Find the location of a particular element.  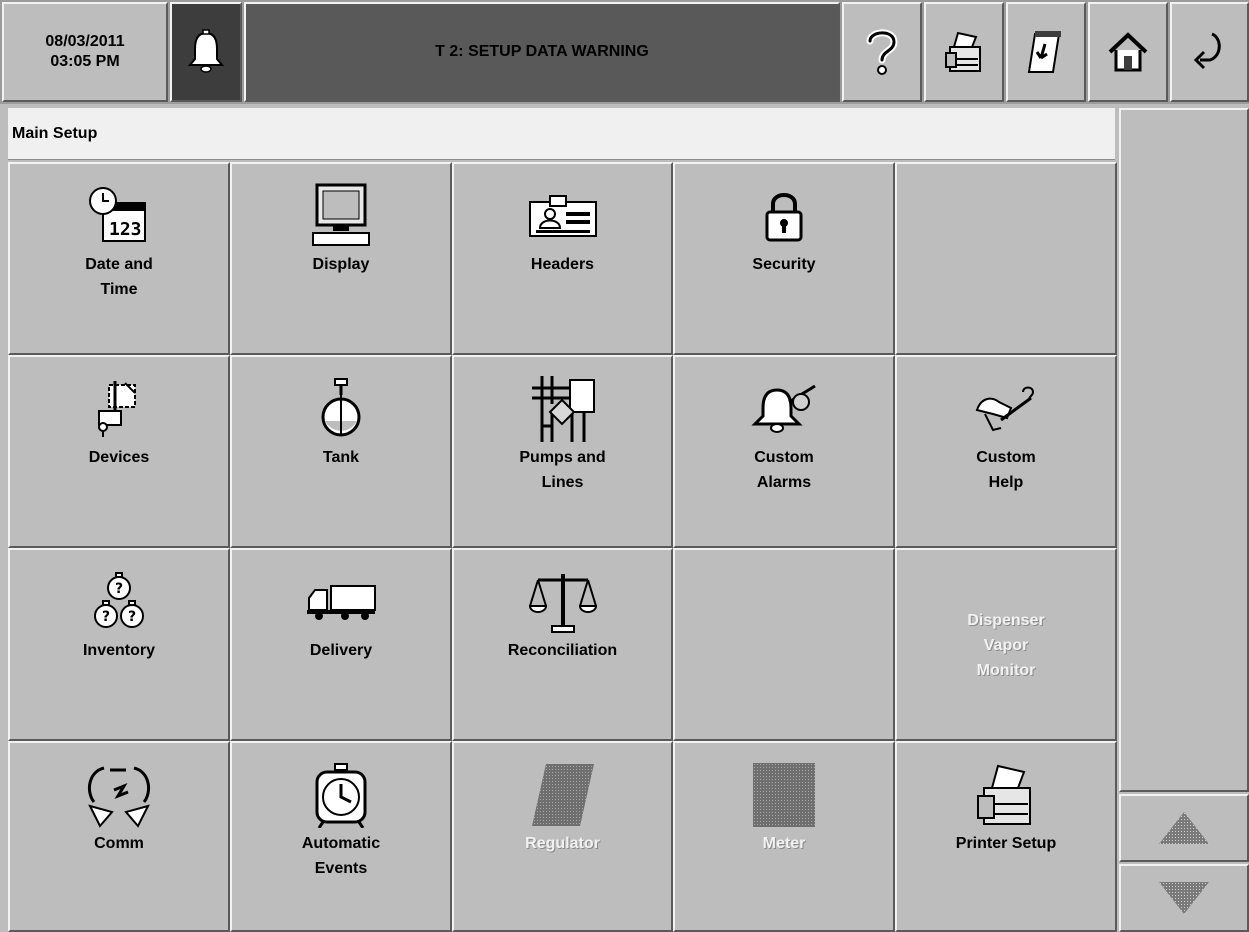

tile-label: Custom Help is located at coordinates (1006, 470).